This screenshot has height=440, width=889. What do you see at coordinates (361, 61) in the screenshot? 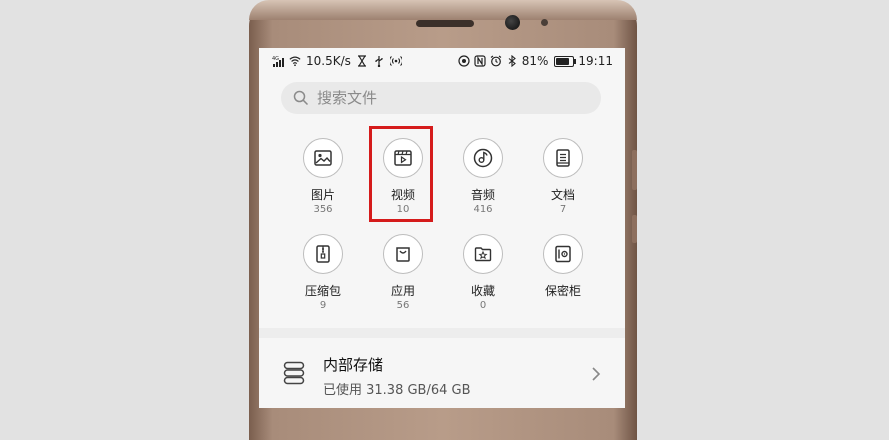
I see `hourglass-icon` at bounding box center [361, 61].